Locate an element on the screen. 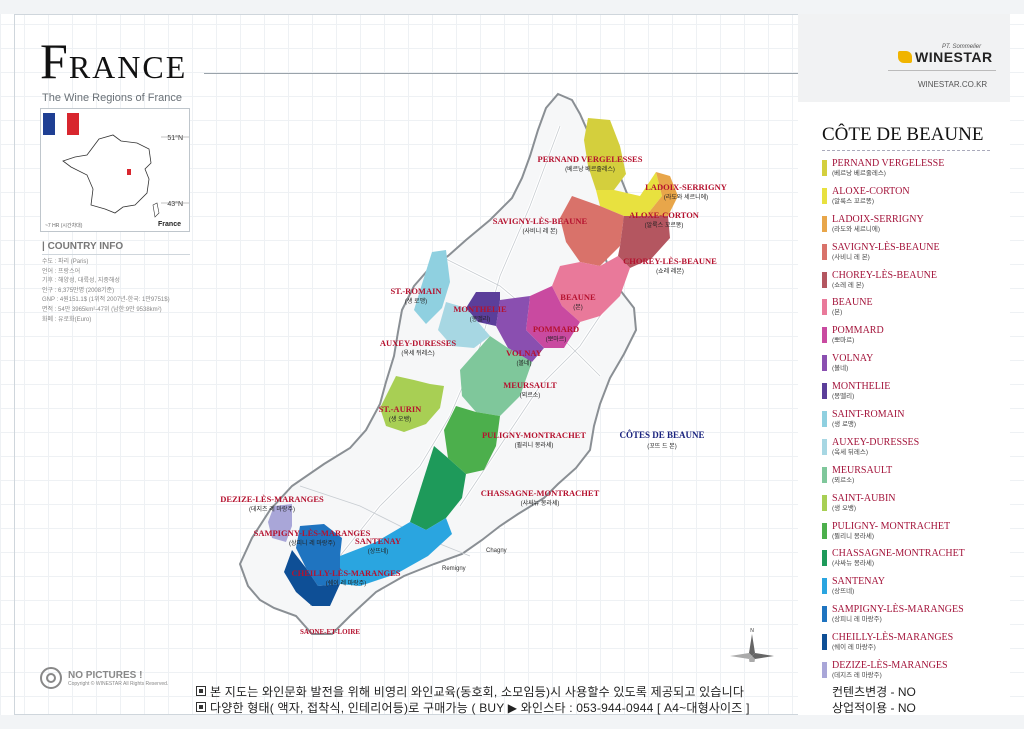 The width and height of the screenshot is (1024, 729). map-label: AUXEY-DURESSES is located at coordinates (418, 343).